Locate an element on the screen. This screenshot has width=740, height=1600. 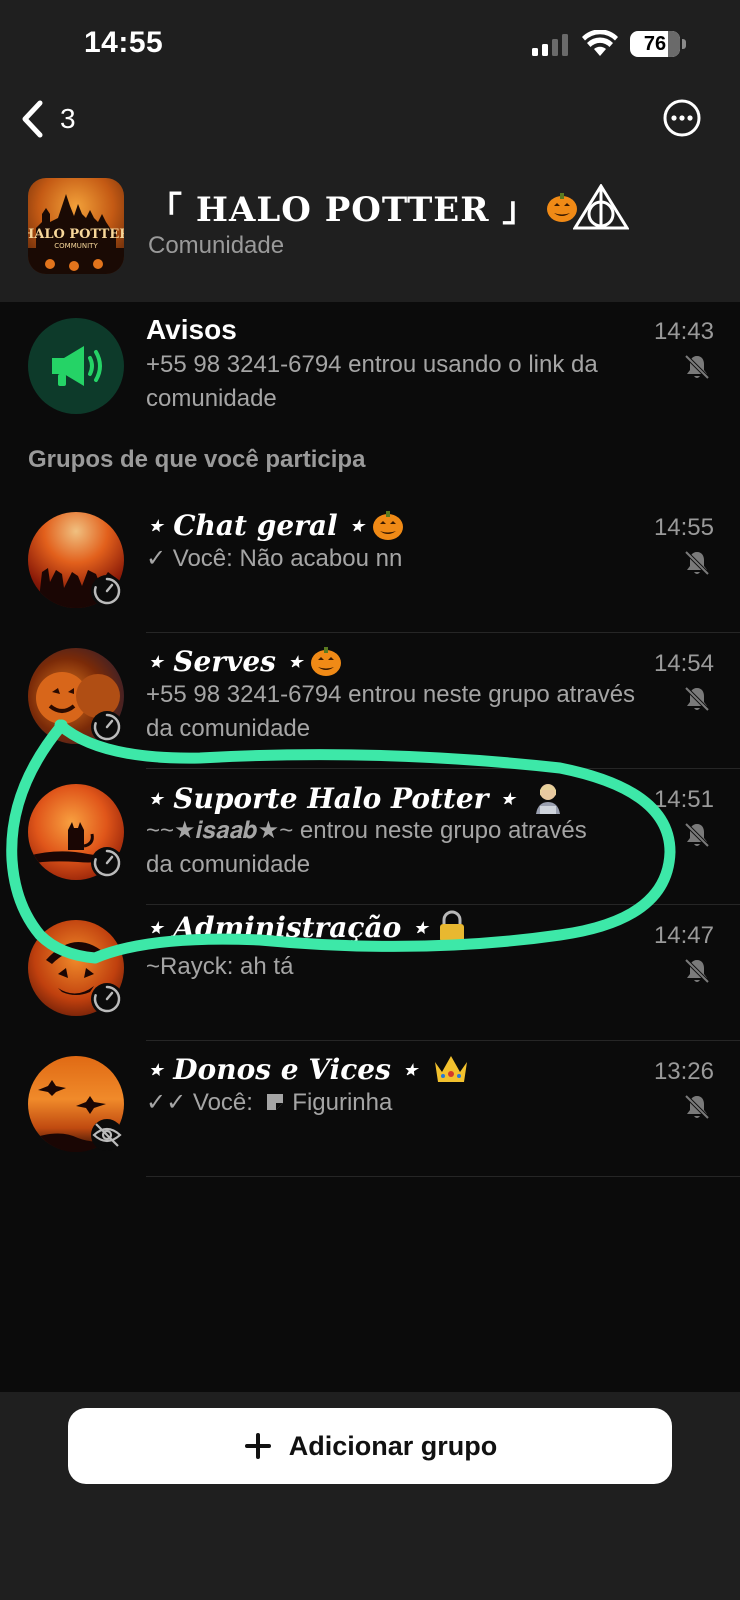
wifi-icon is located at coordinates (600, 43).